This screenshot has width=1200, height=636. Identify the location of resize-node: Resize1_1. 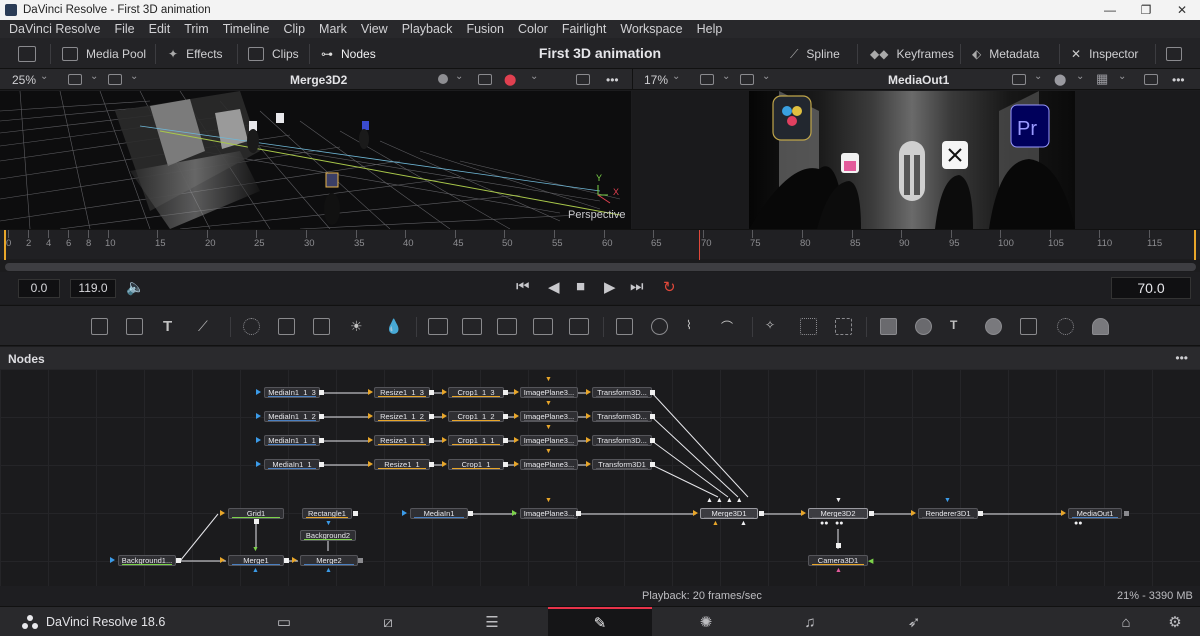
(402, 464).